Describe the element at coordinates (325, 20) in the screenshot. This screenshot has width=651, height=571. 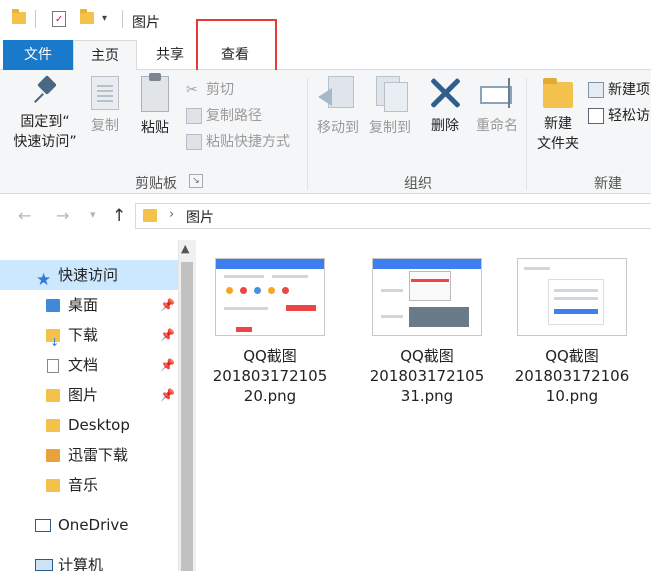
I see `title-bar: ✓ ▾ 图片` at that location.